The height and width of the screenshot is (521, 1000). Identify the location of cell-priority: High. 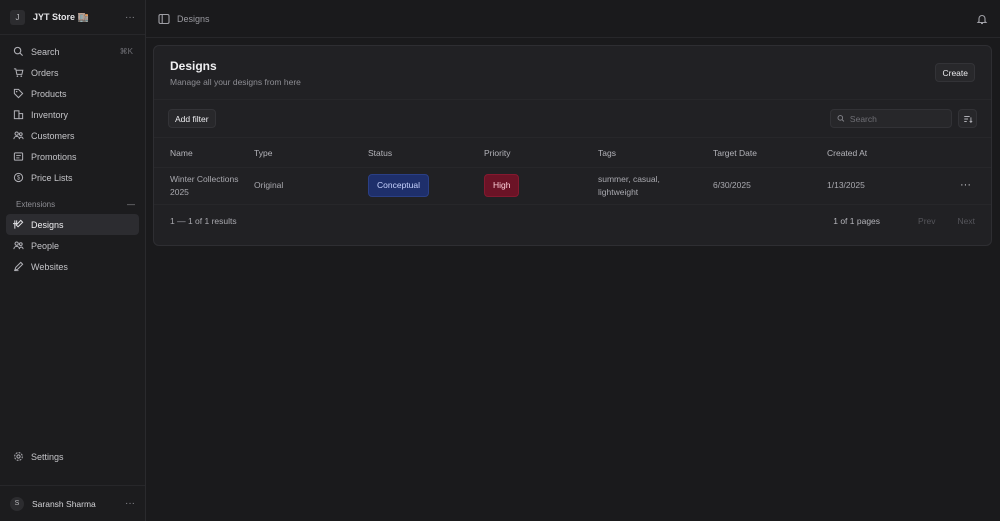
(541, 186).